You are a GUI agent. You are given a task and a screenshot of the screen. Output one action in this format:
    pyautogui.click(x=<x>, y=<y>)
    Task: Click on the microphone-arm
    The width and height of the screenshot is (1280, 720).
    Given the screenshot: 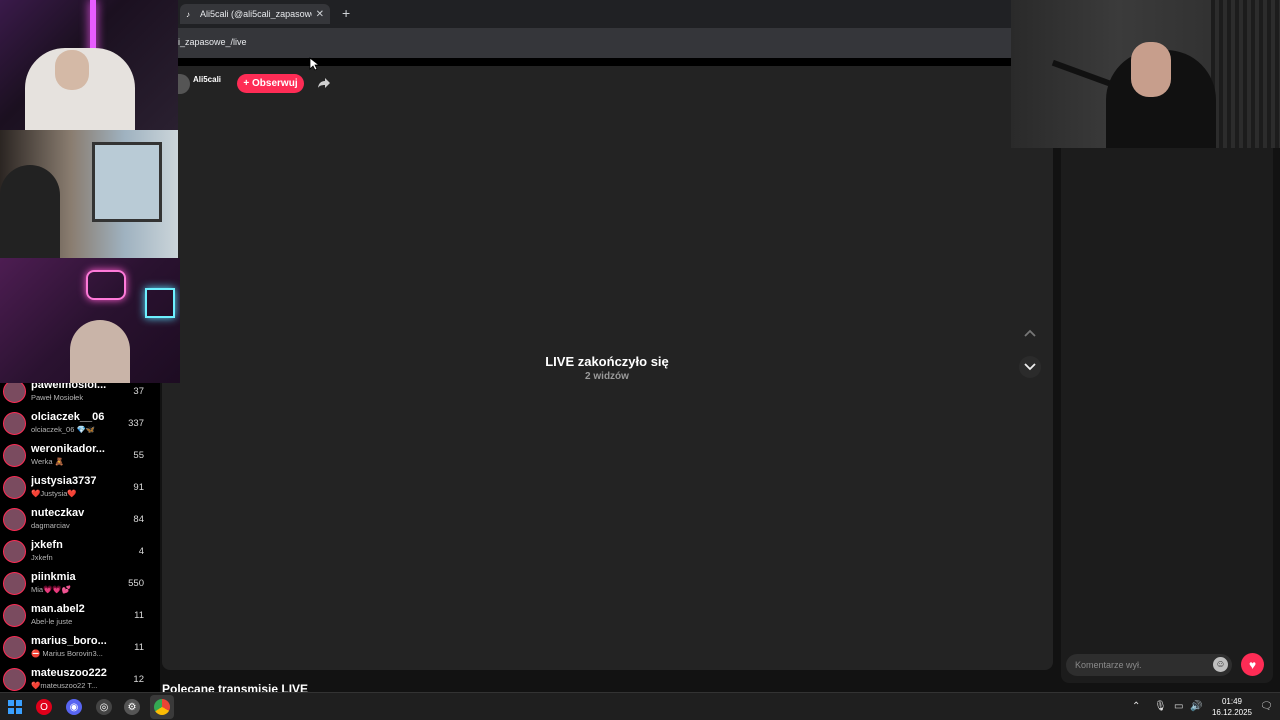 What is the action you would take?
    pyautogui.click(x=1081, y=73)
    